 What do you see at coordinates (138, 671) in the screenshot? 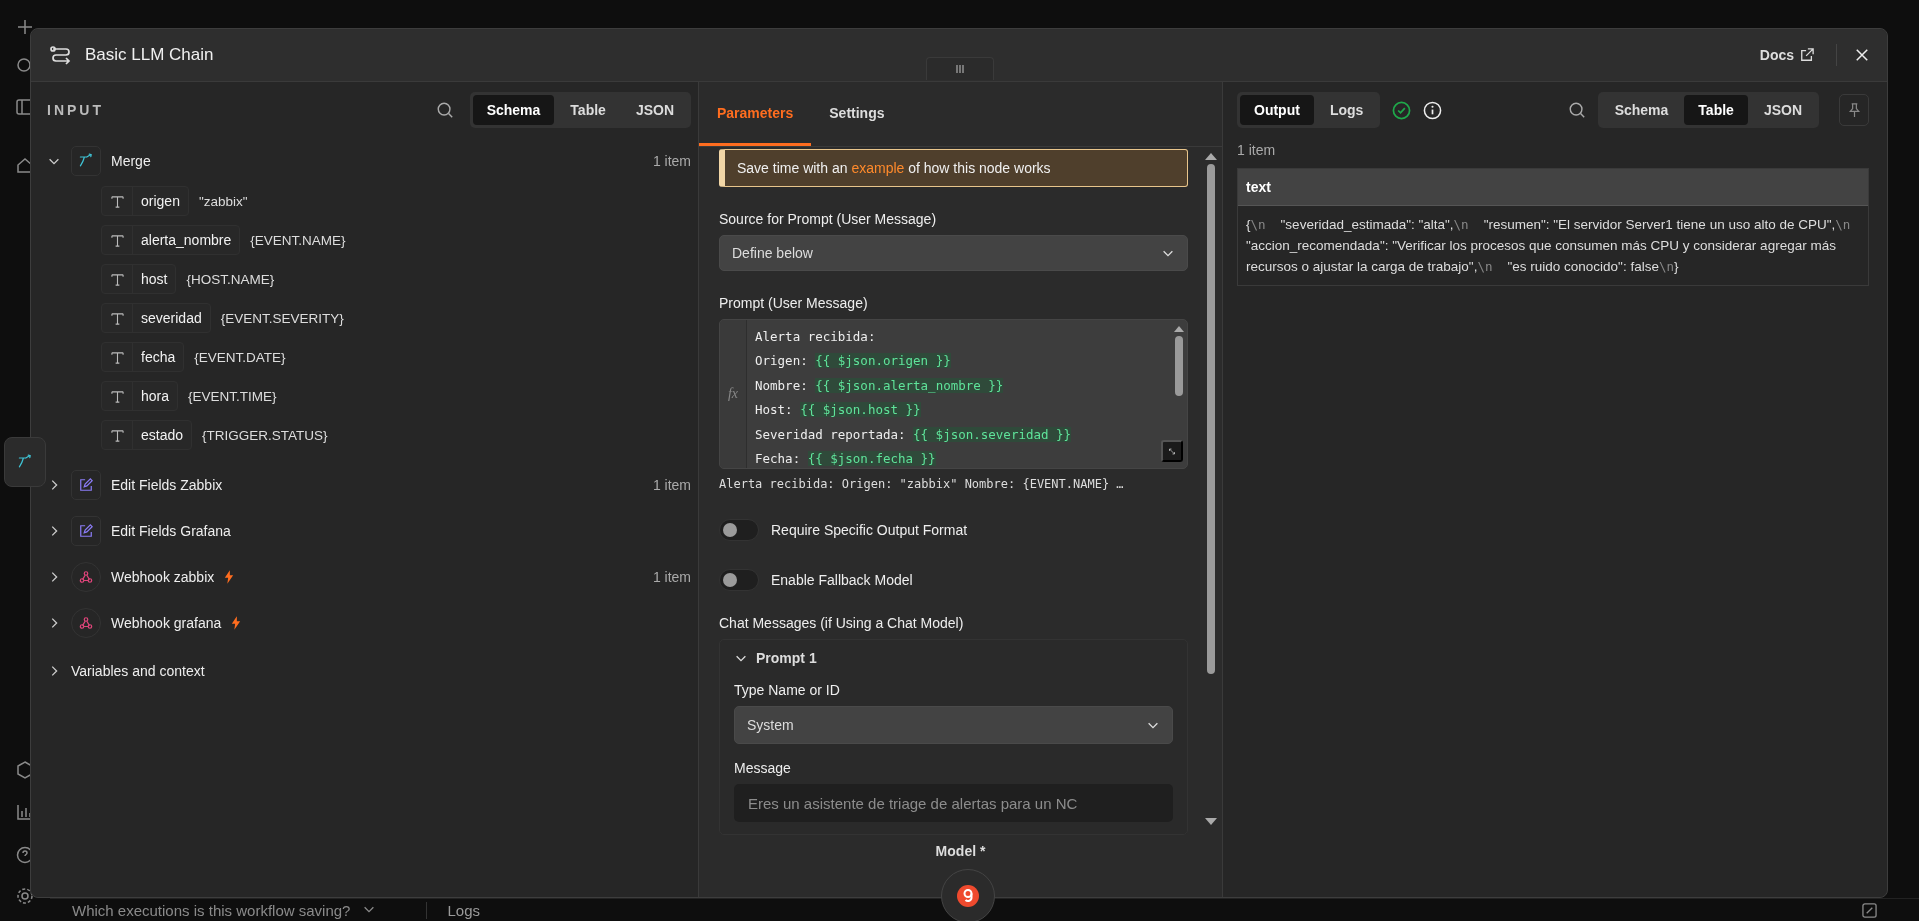
I see `section-label: Variables and context` at bounding box center [138, 671].